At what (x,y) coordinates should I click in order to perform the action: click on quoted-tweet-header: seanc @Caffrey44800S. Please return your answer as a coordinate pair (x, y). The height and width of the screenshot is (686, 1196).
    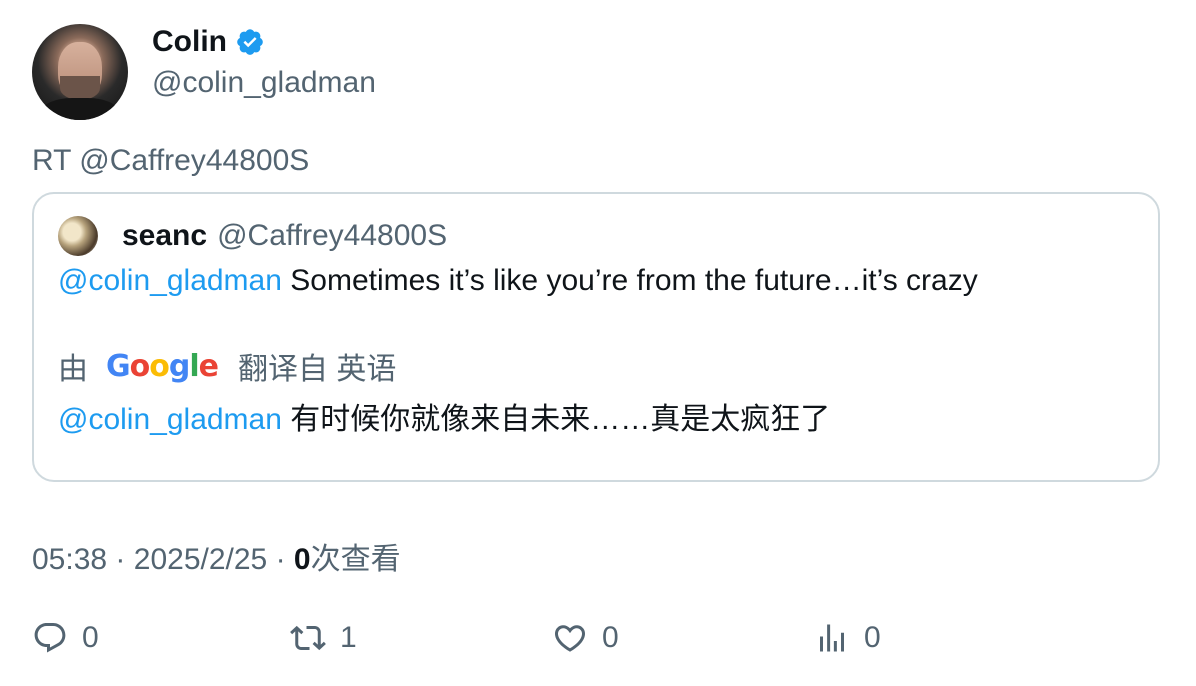
    Looking at the image, I should click on (252, 236).